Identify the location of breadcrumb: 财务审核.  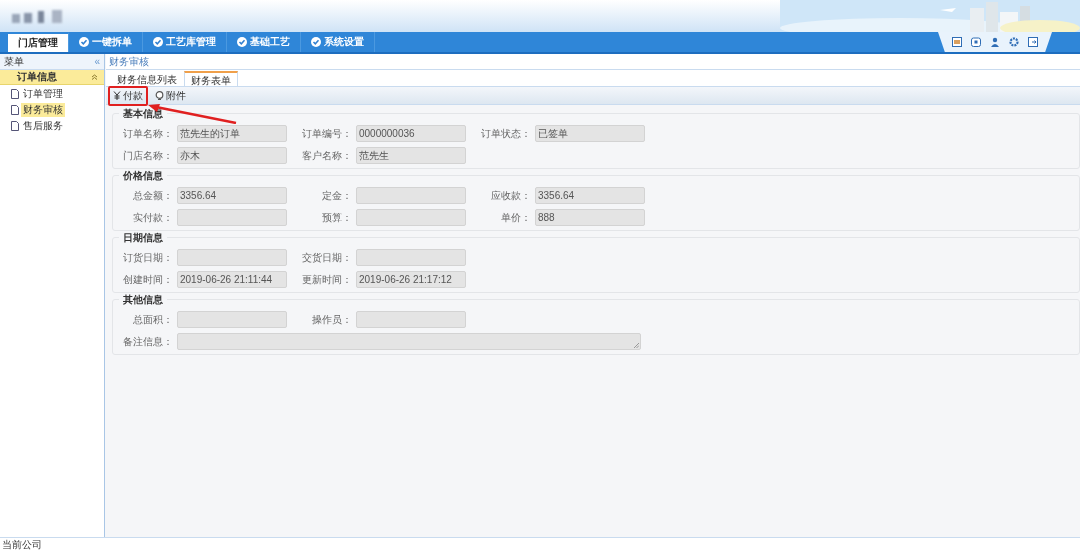
(129, 61).